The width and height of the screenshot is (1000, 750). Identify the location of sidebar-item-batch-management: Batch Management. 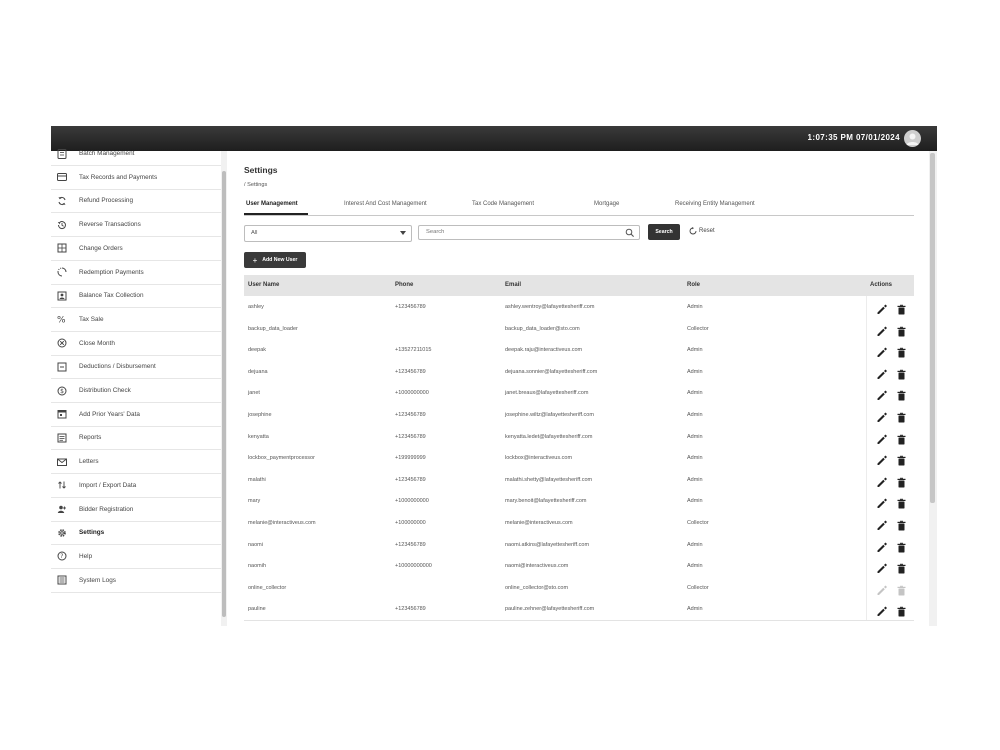
(136, 154).